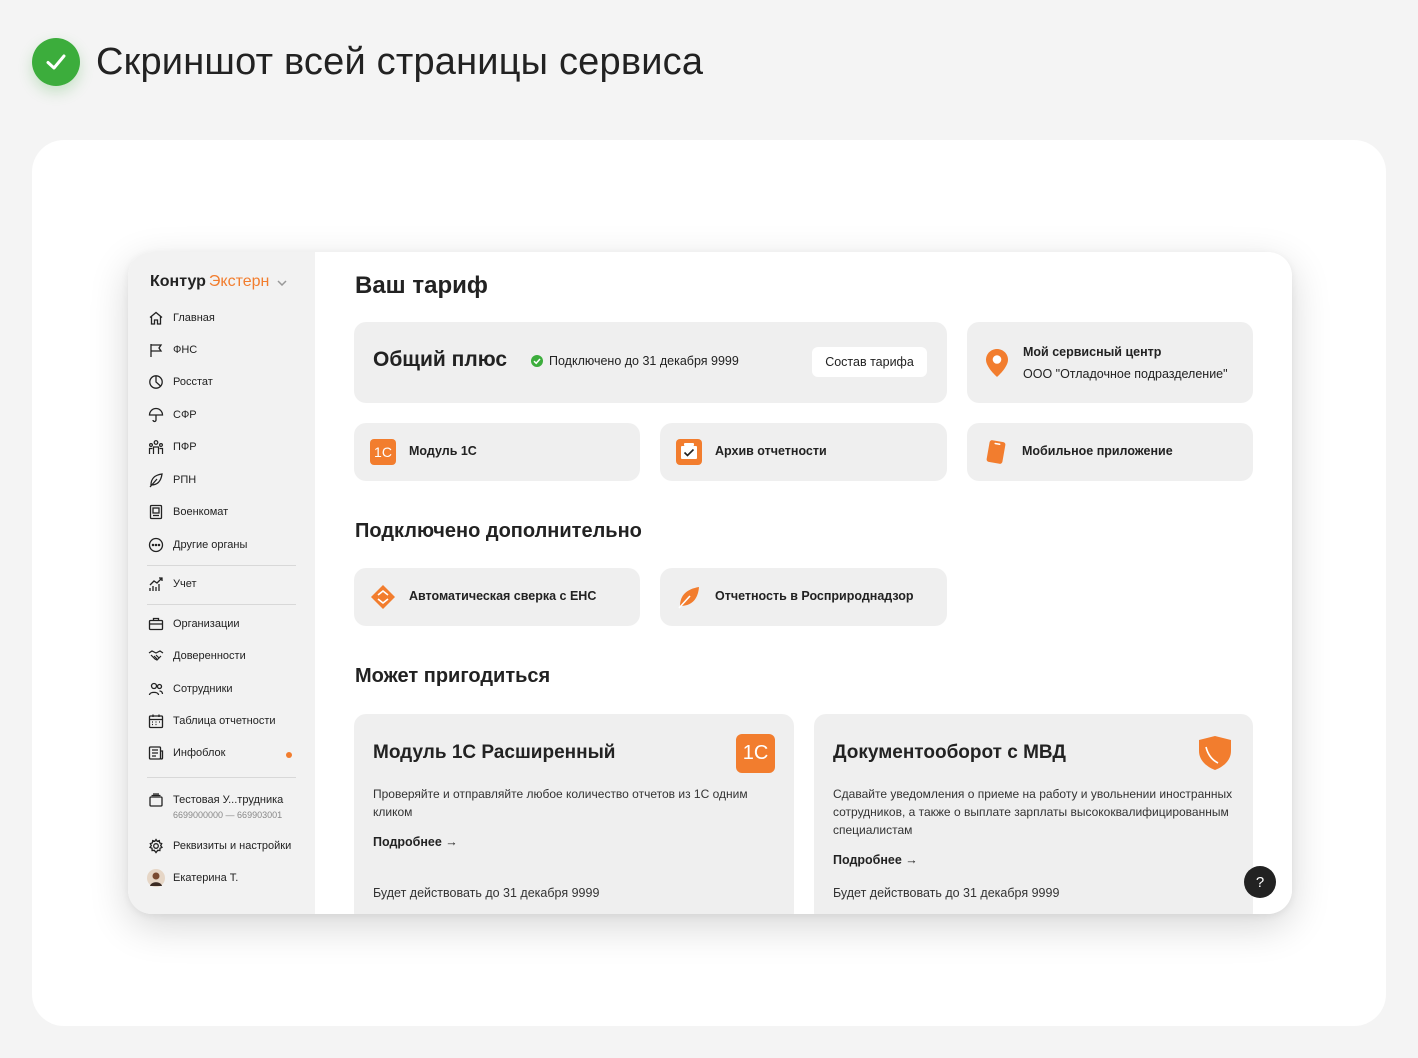 The image size is (1418, 1058). Describe the element at coordinates (185, 447) in the screenshot. I see `sidebar-item-label: ПФР` at that location.